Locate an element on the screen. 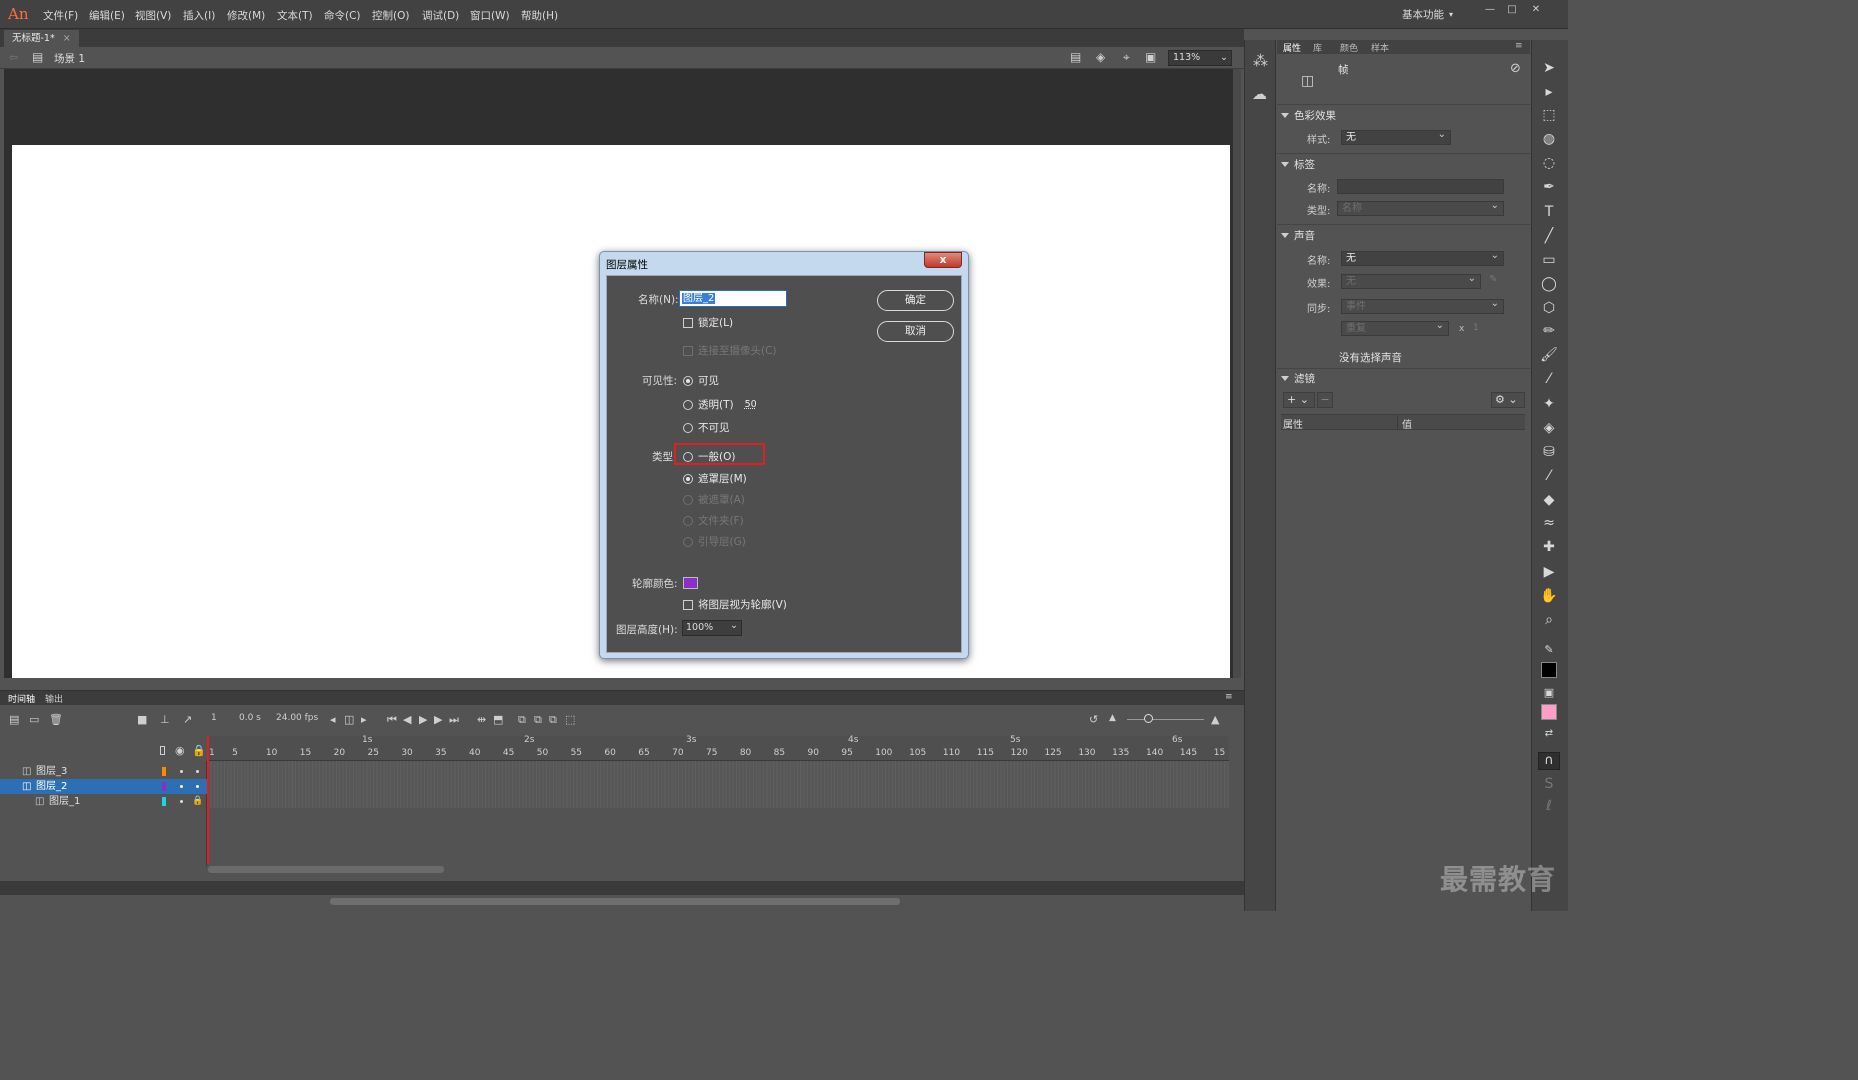 This screenshot has height=1080, width=1858. frame-ruler is located at coordinates (718, 748).